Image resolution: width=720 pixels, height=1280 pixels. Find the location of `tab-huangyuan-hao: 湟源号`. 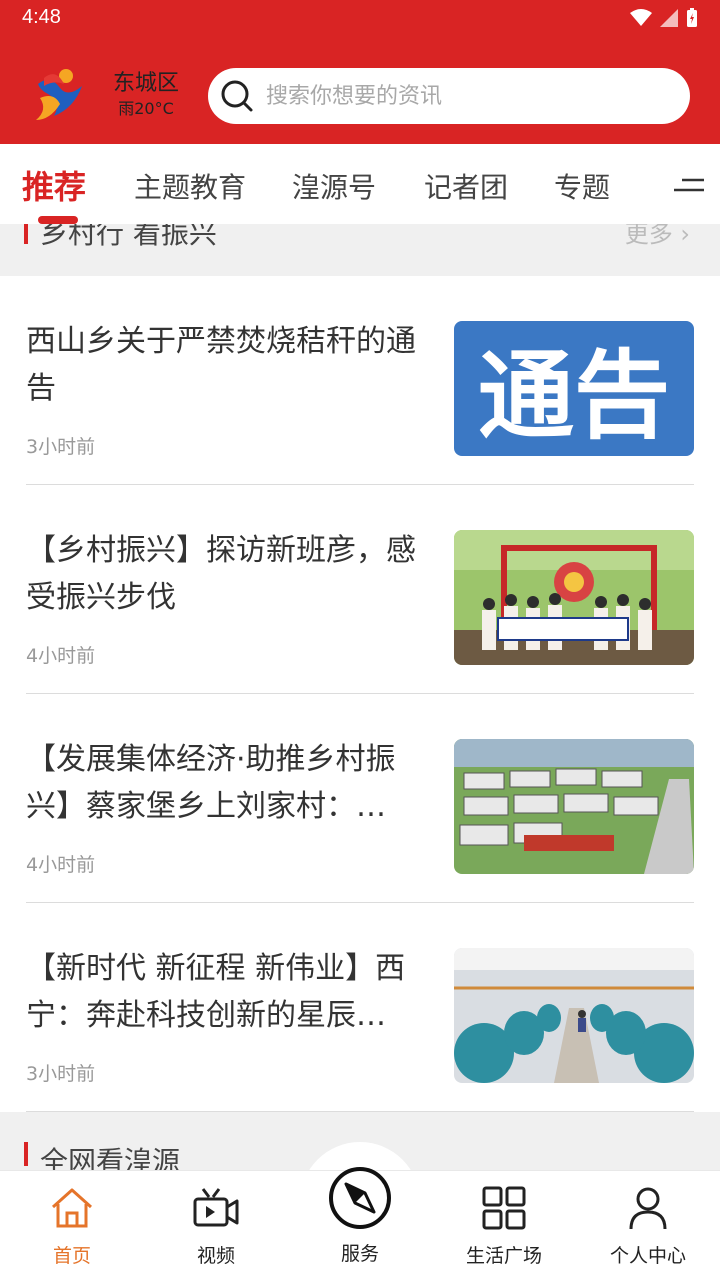

tab-huangyuan-hao: 湟源号 is located at coordinates (334, 186).